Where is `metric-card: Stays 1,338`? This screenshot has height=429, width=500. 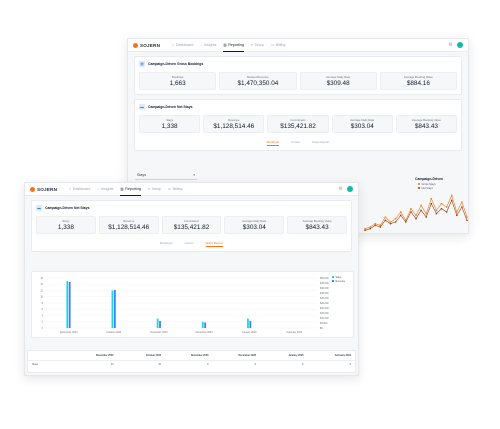 metric-card: Stays 1,338 is located at coordinates (66, 225).